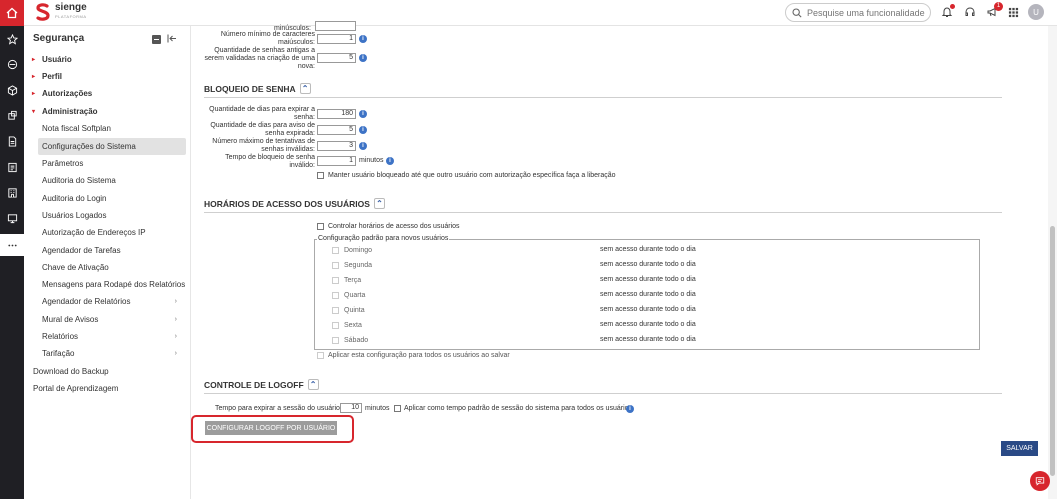 The image size is (1057, 499). I want to click on caret-right-icon: ▸, so click(34, 94).